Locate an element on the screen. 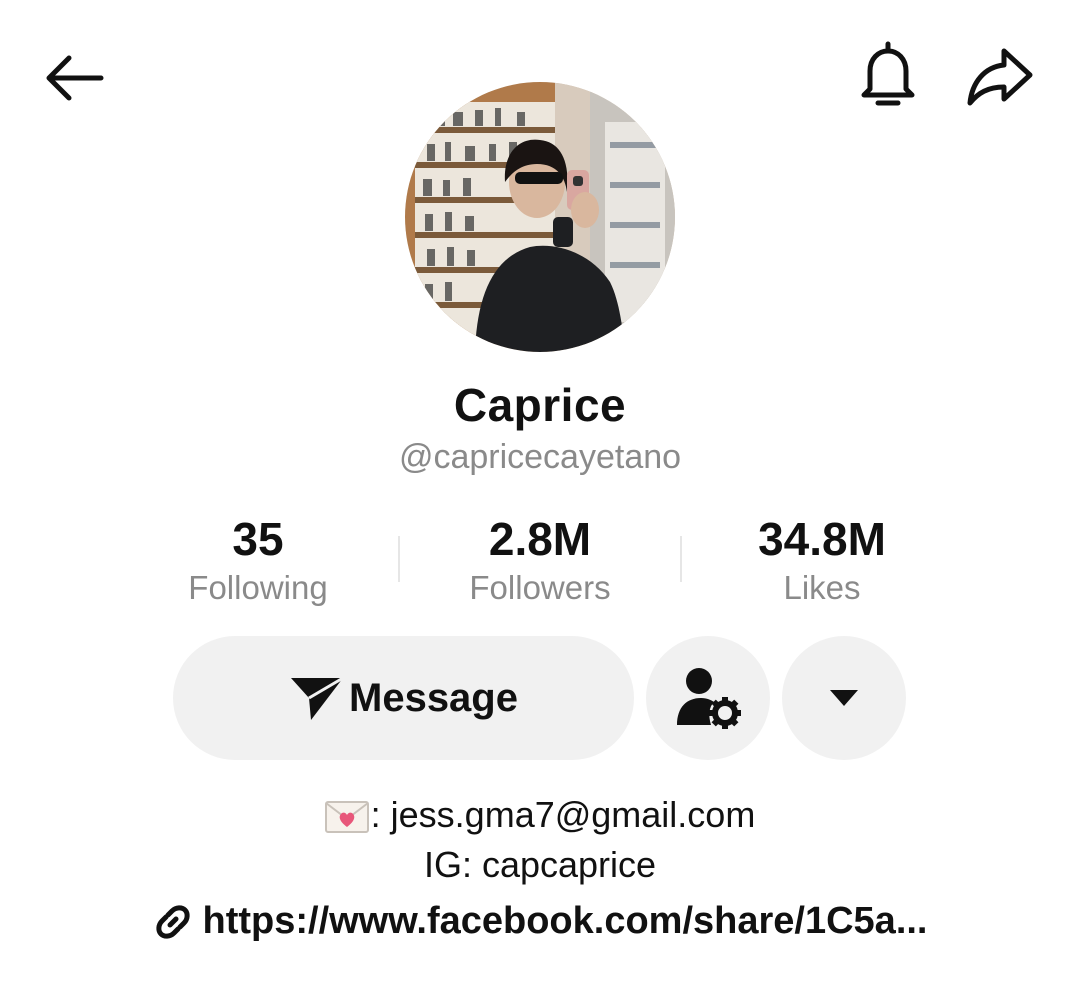 The image size is (1080, 983). display-name: Caprice is located at coordinates (540, 405).